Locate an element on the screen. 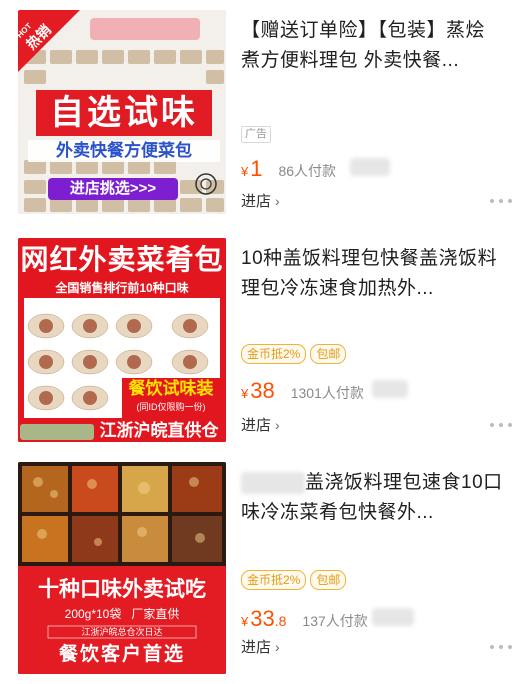 The width and height of the screenshot is (528, 684). shop-link-3: 进店 › is located at coordinates (260, 646).